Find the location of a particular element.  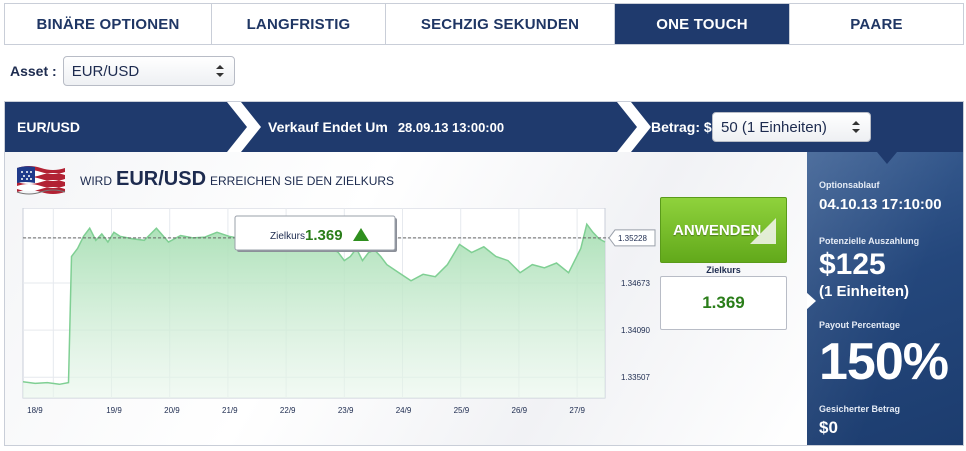

tab-sixty-seconds: SECHZIG SEKUNDEN is located at coordinates (500, 24).